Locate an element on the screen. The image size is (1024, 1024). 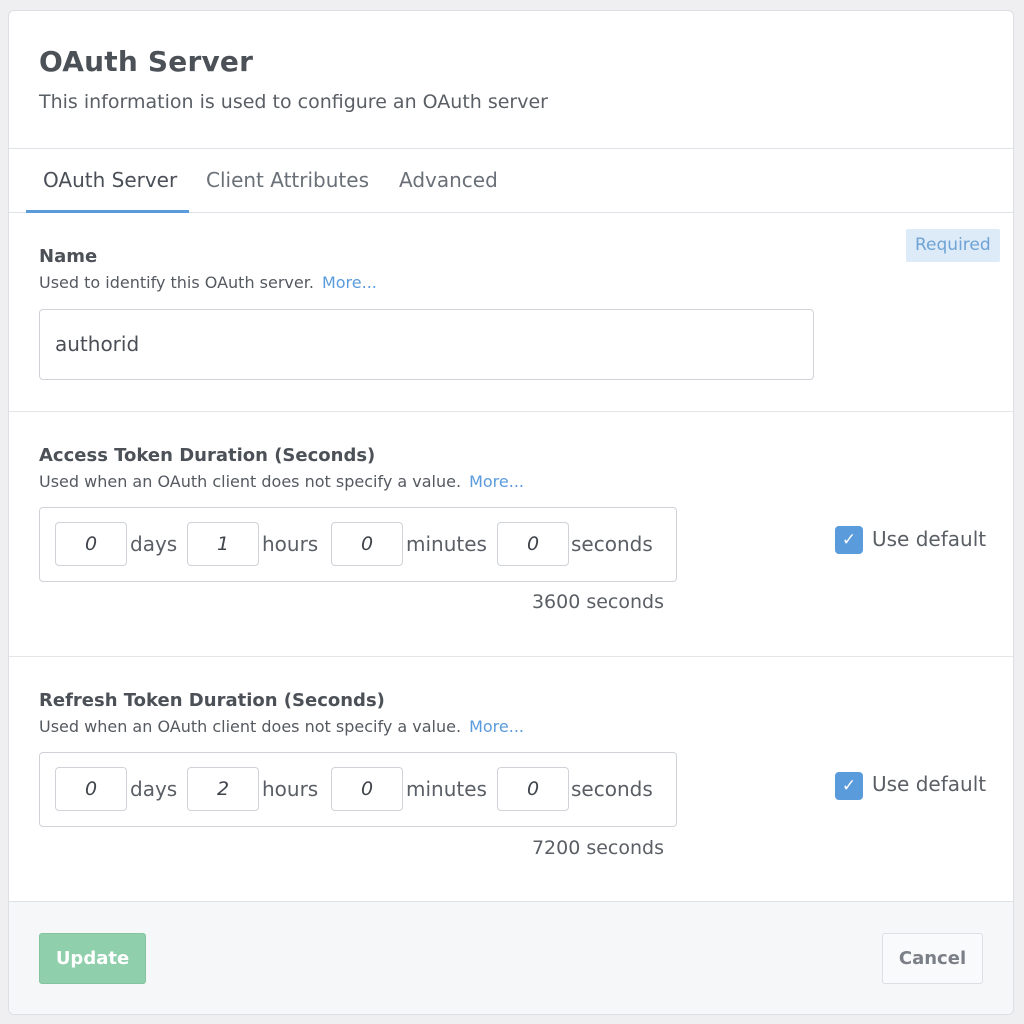
refresh-minutes-unit: minutes is located at coordinates (446, 789).